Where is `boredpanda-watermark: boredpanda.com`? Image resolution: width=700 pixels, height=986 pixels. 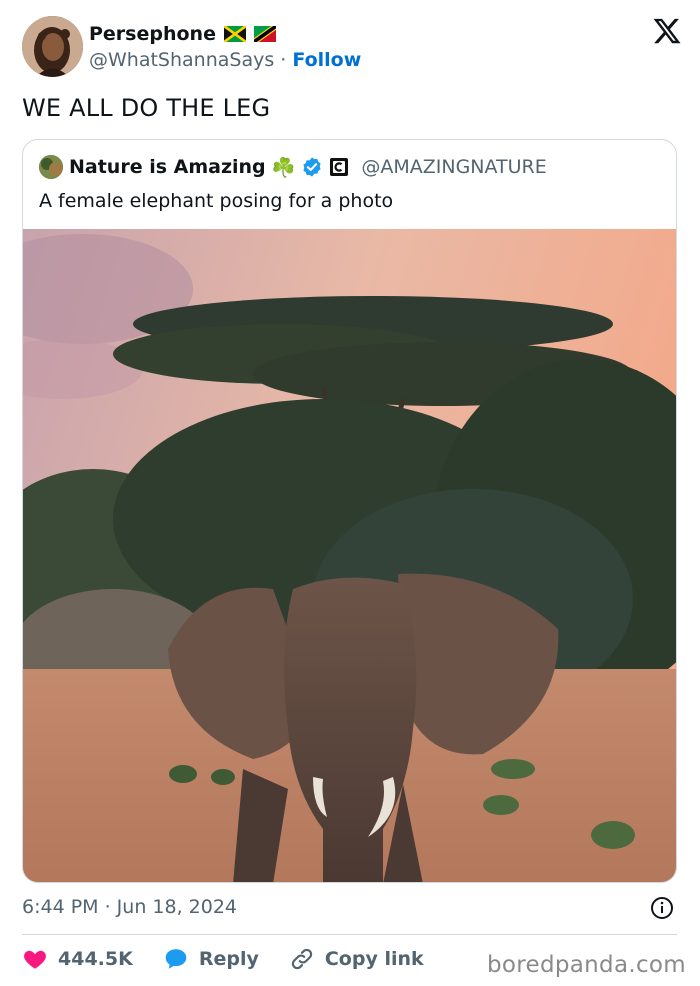 boredpanda-watermark: boredpanda.com is located at coordinates (586, 965).